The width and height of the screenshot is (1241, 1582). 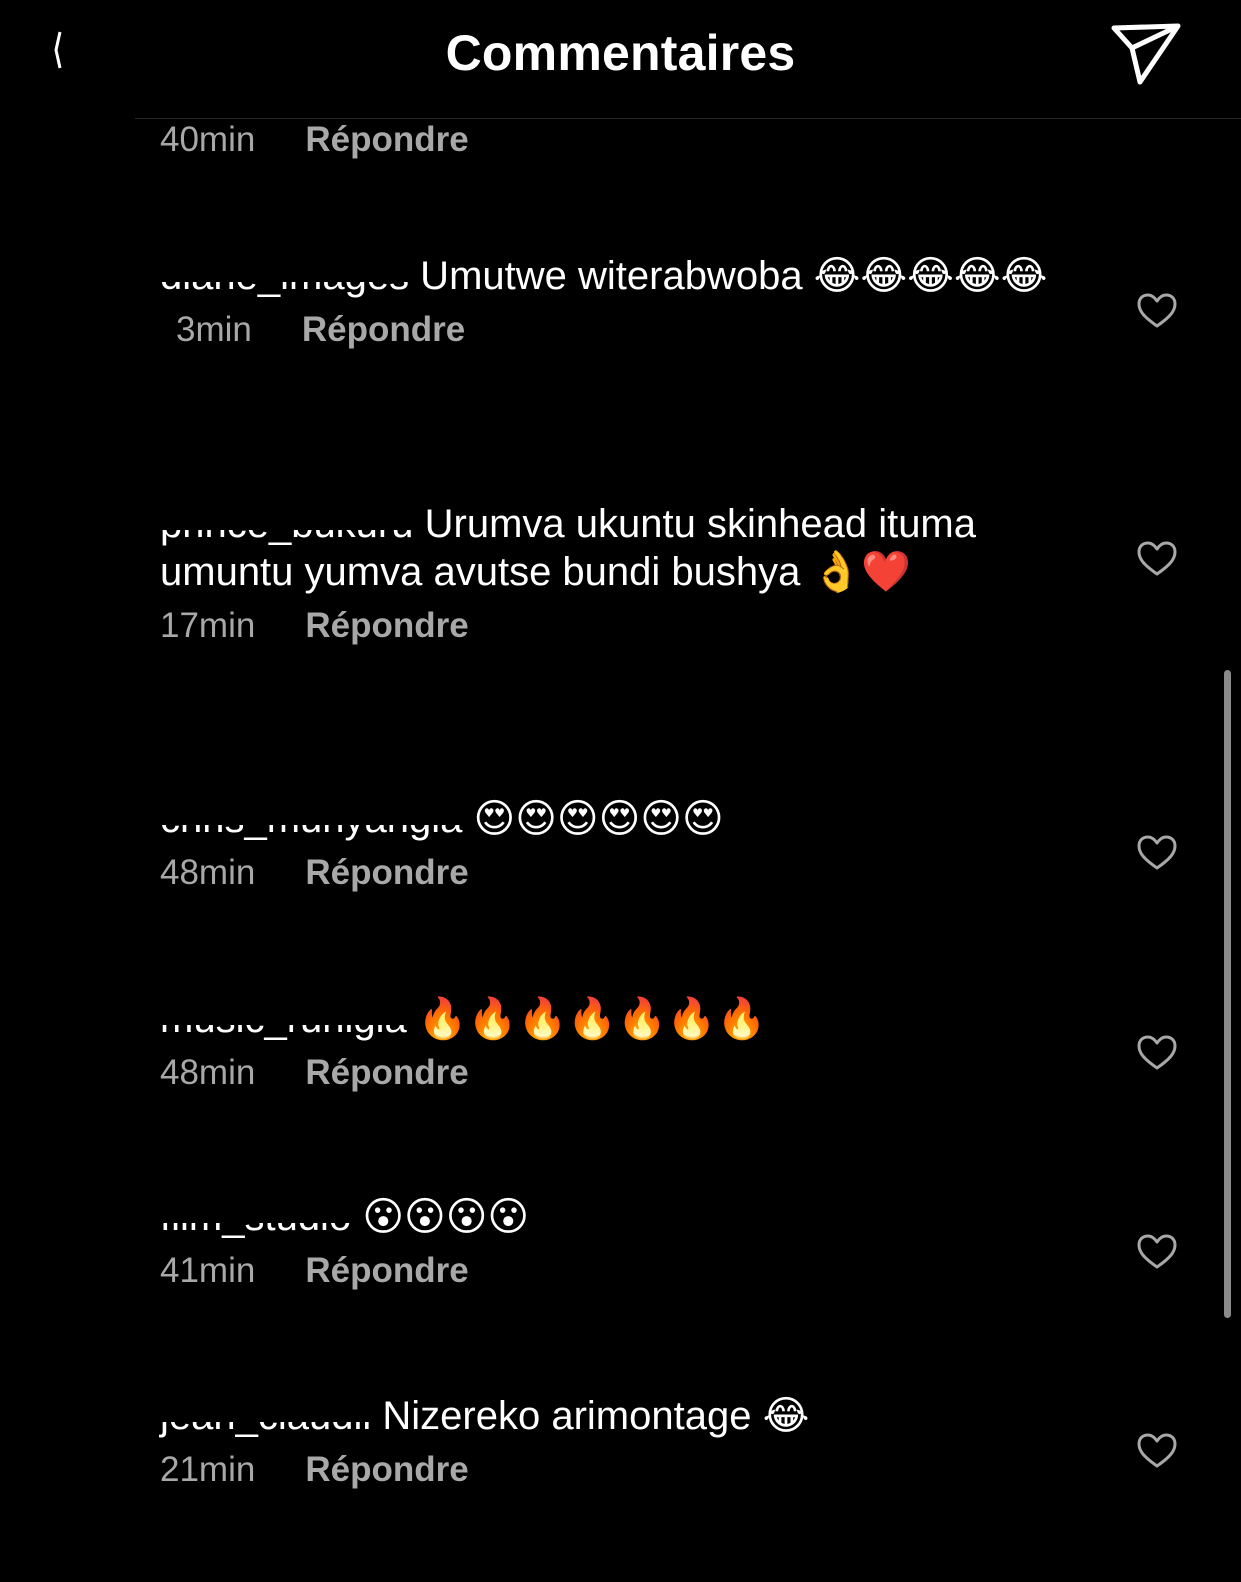 I want to click on comment-username: jean_claudii, so click(x=266, y=1416).